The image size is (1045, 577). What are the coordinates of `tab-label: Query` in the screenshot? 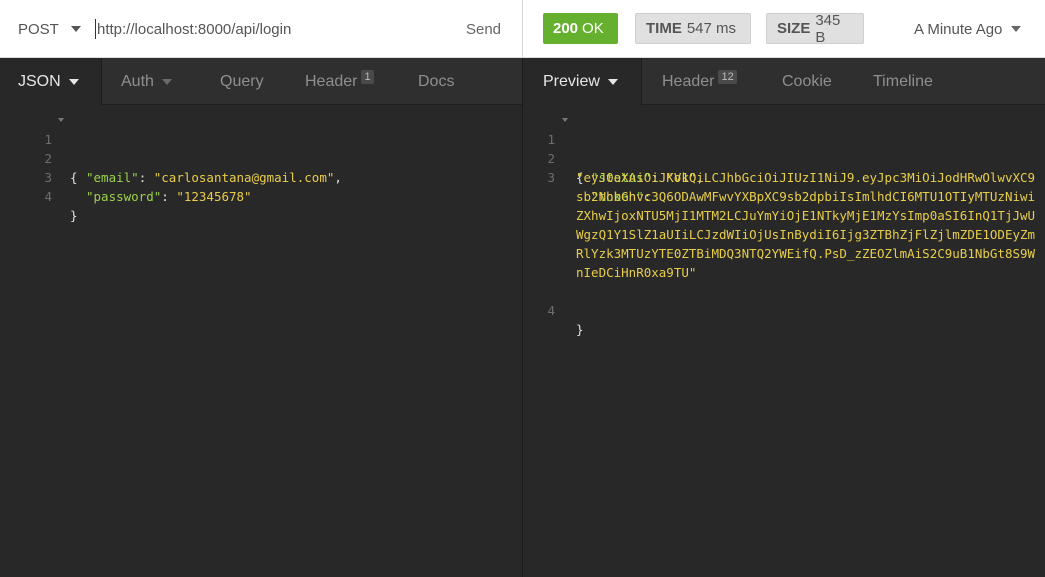 It's located at (242, 81).